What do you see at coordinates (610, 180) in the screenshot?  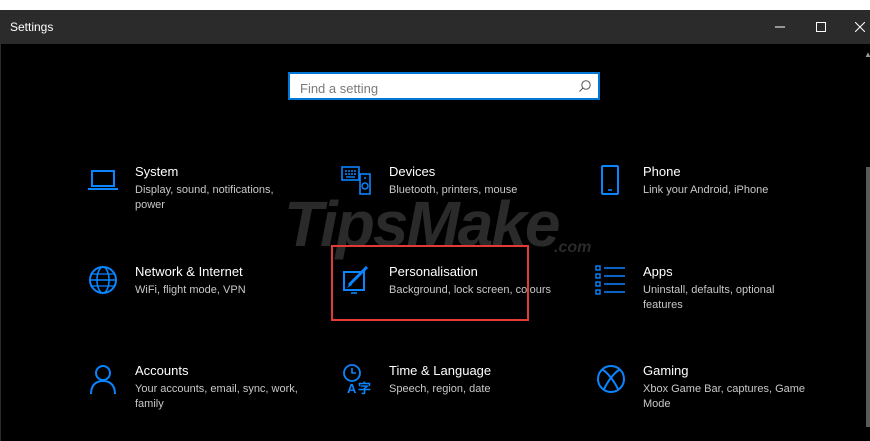 I see `phone-icon` at bounding box center [610, 180].